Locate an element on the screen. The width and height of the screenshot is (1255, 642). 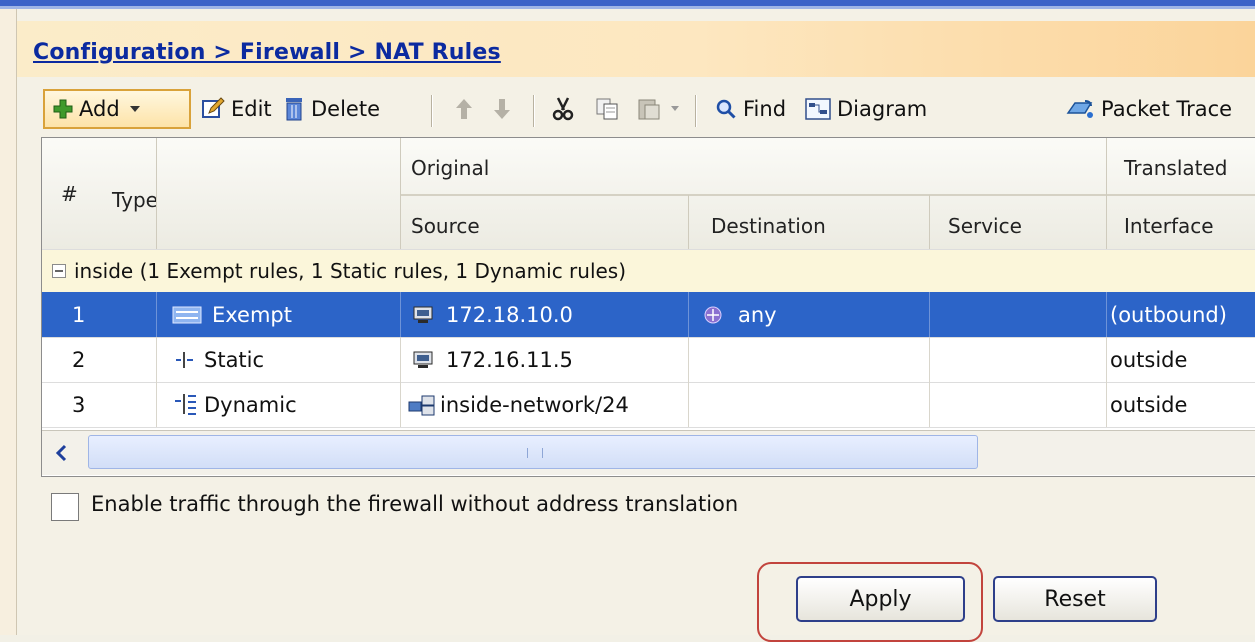
enable-traffic-checkbox is located at coordinates (65, 507).